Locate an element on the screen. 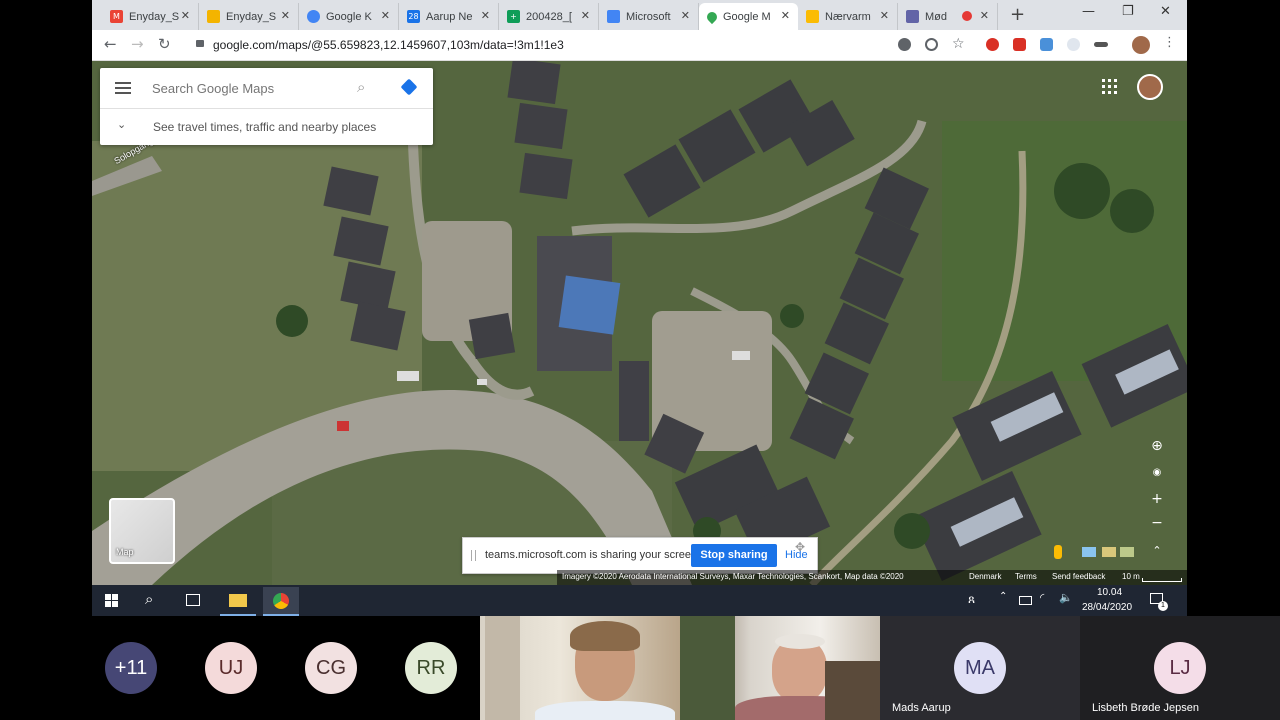 This screenshot has width=1280, height=720. folder-icon is located at coordinates (238, 600).